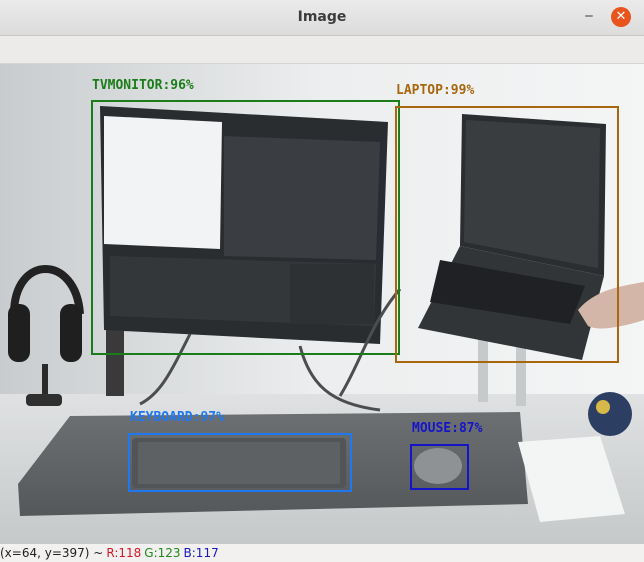 The height and width of the screenshot is (562, 644). What do you see at coordinates (124, 553) in the screenshot?
I see `pixel-red-value: R:118` at bounding box center [124, 553].